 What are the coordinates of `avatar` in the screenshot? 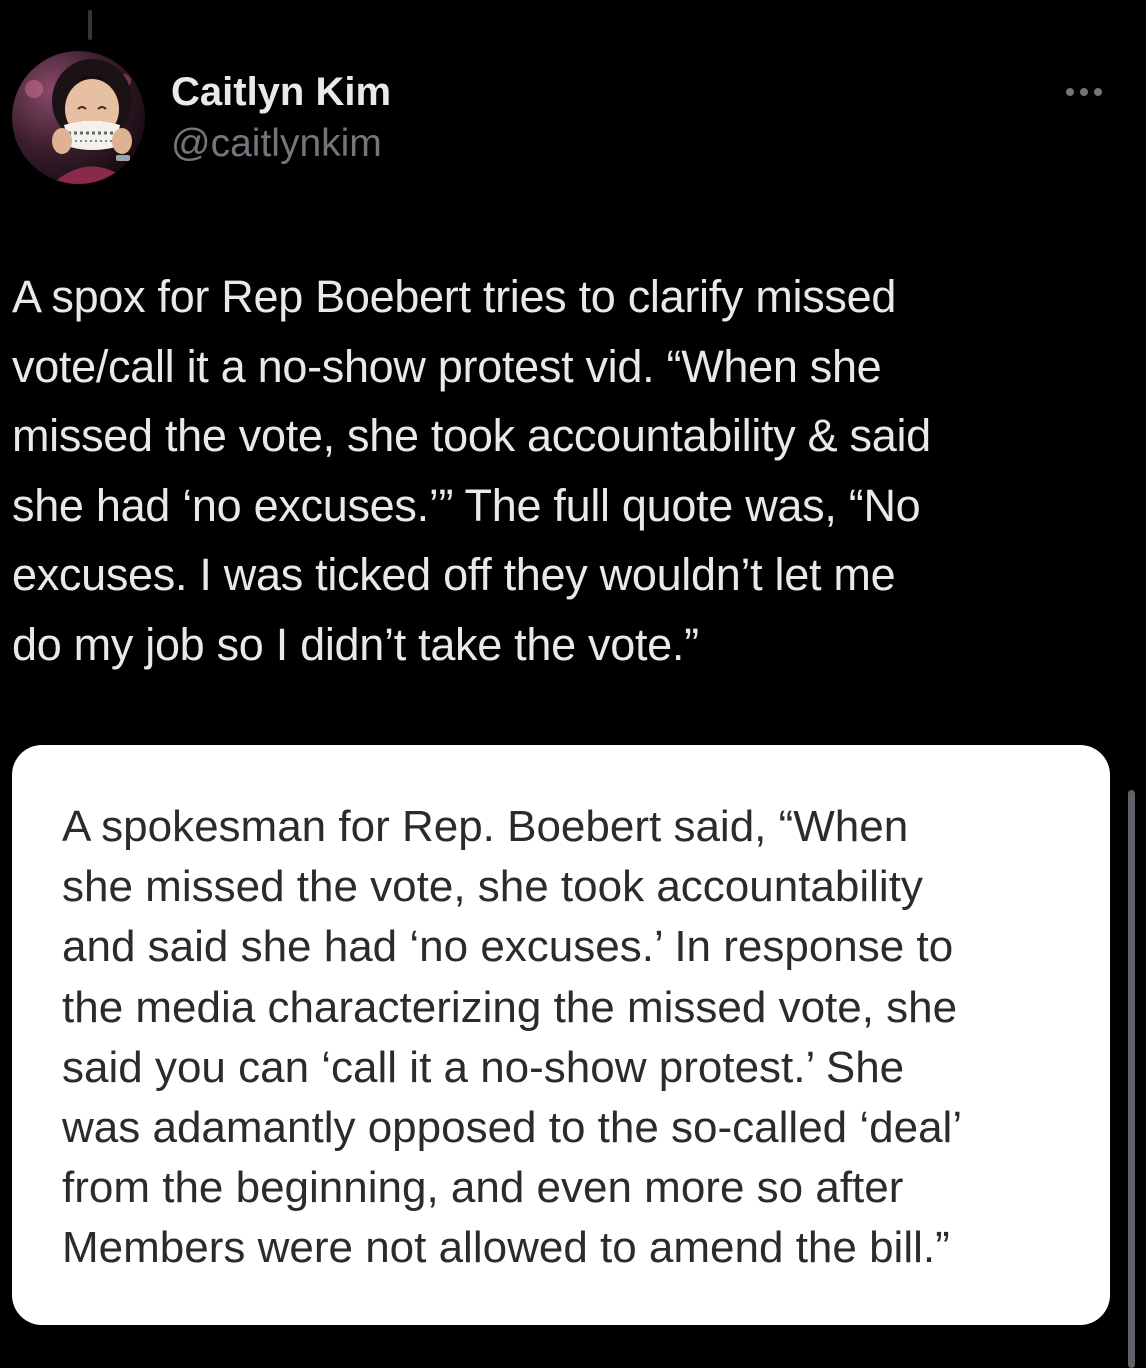 It's located at (78, 117).